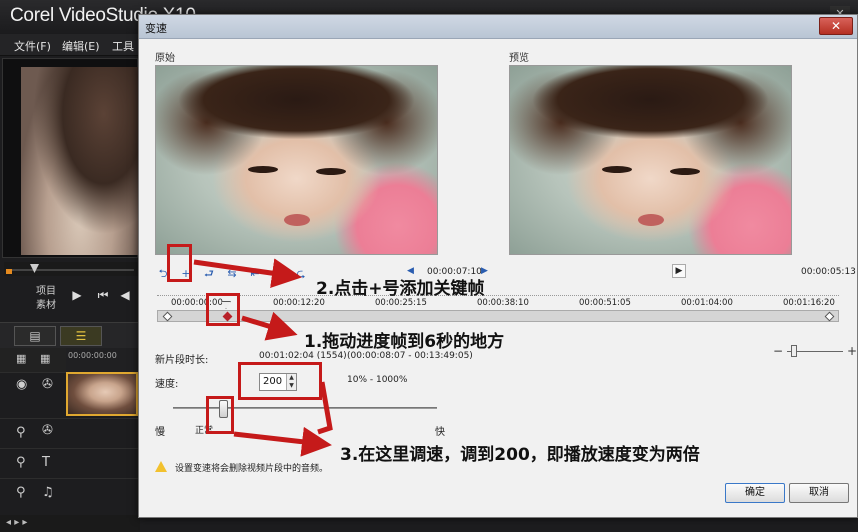  I want to click on original-pane, so click(296, 160).